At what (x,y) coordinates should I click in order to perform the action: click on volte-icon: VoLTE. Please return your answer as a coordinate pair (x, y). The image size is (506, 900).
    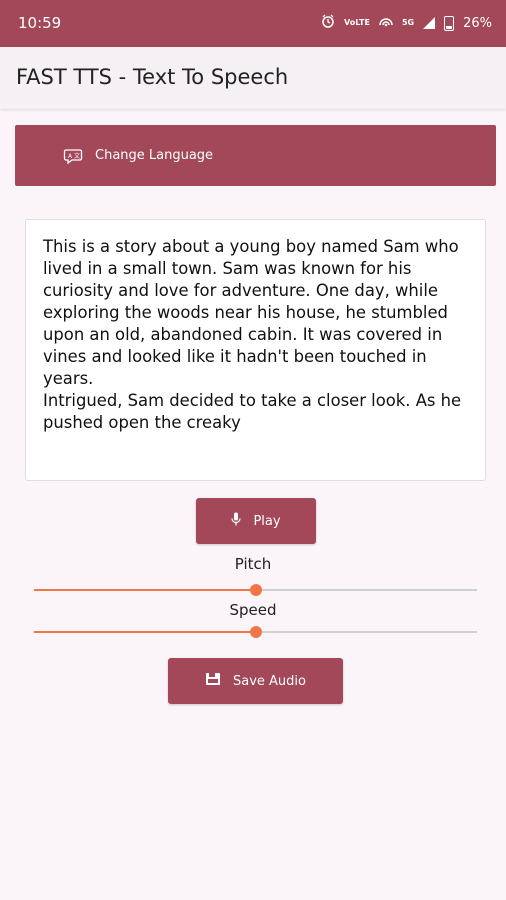
    Looking at the image, I should click on (357, 22).